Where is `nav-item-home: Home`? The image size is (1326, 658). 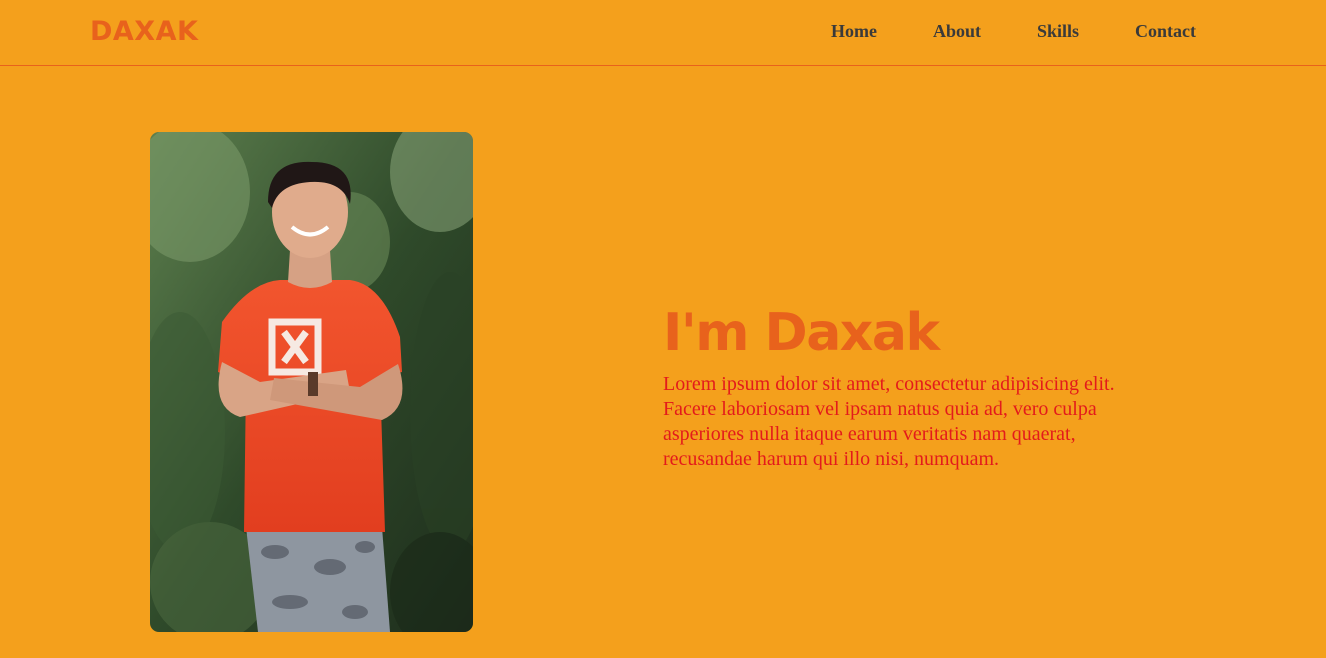
nav-item-home: Home is located at coordinates (854, 31).